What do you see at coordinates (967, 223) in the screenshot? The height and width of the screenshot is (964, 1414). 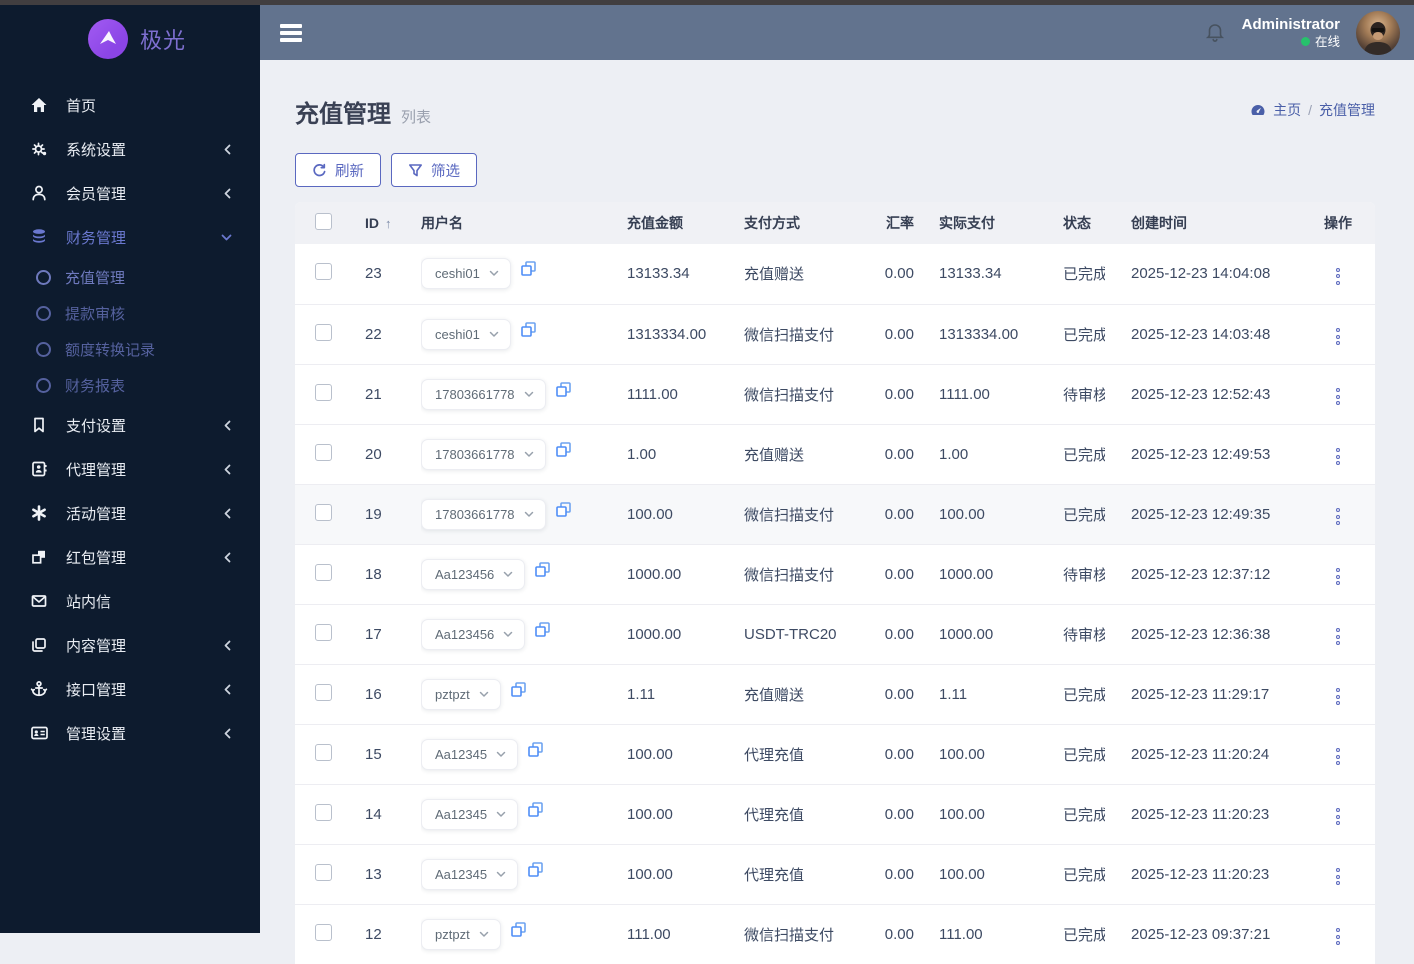 I see `col-header-actual: 实际支付` at bounding box center [967, 223].